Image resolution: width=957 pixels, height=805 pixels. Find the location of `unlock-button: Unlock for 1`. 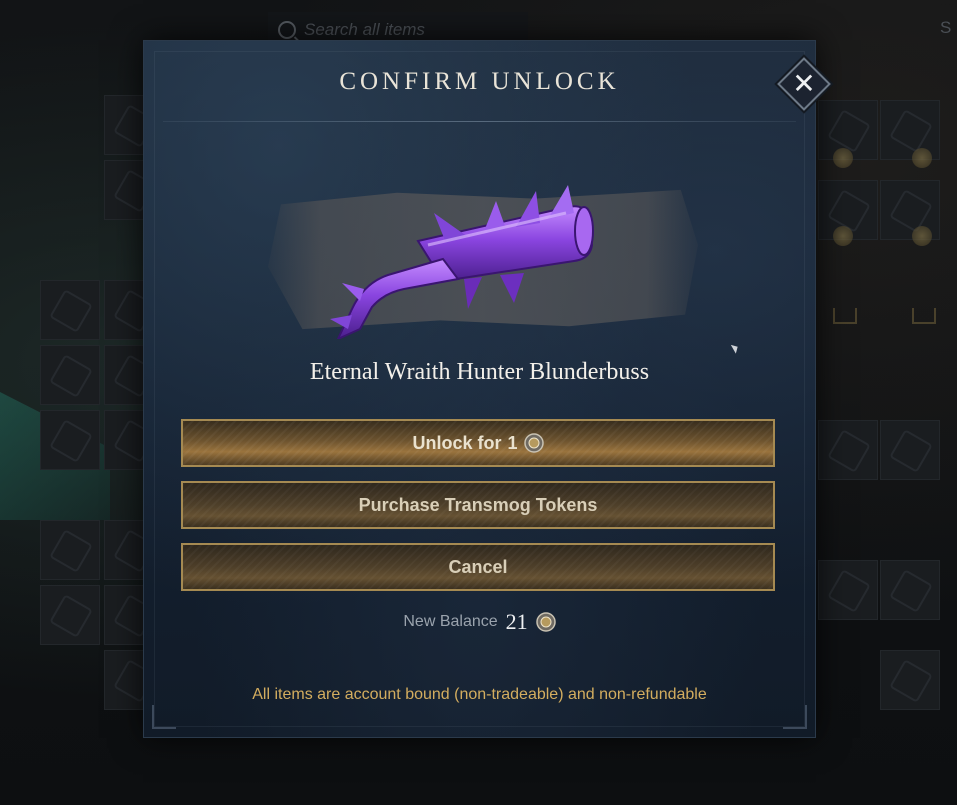

unlock-button: Unlock for 1 is located at coordinates (478, 443).